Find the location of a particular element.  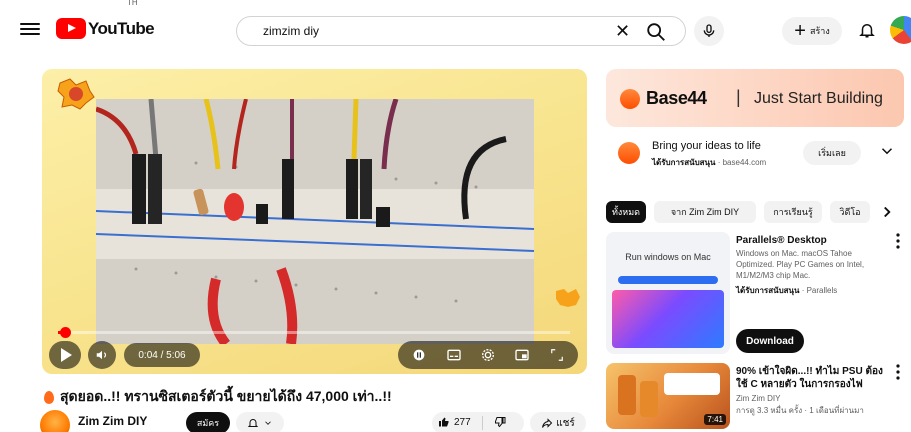

miniplayer-icon is located at coordinates (522, 355).